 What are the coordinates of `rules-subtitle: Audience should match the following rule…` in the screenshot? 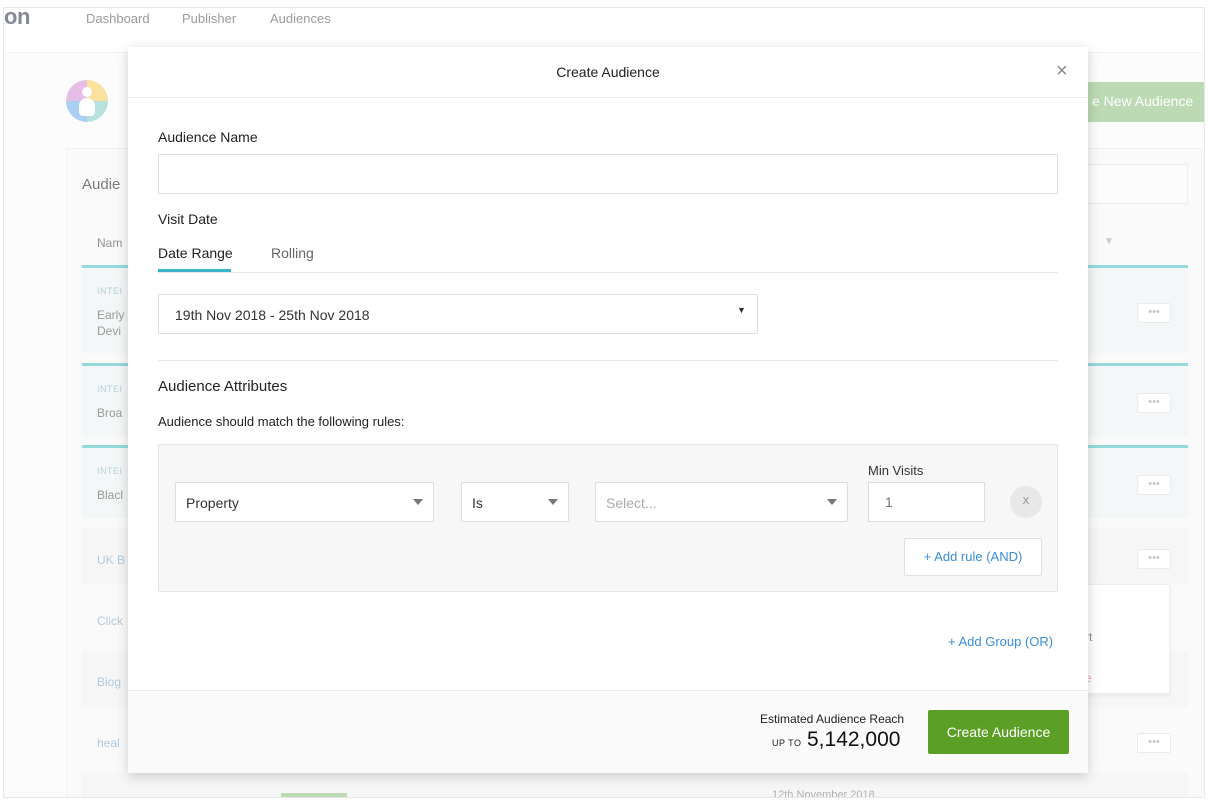 It's located at (281, 421).